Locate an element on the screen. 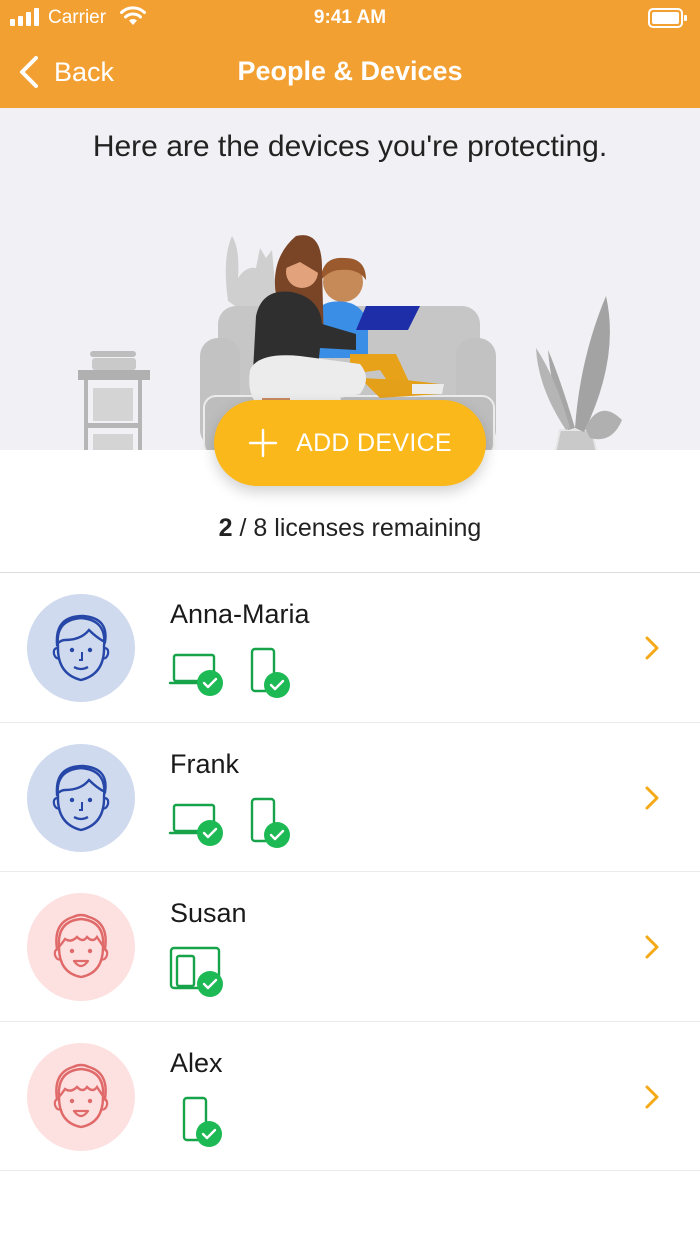 Image resolution: width=700 pixels, height=1244 pixels. person-row: Anna-Maria is located at coordinates (350, 648).